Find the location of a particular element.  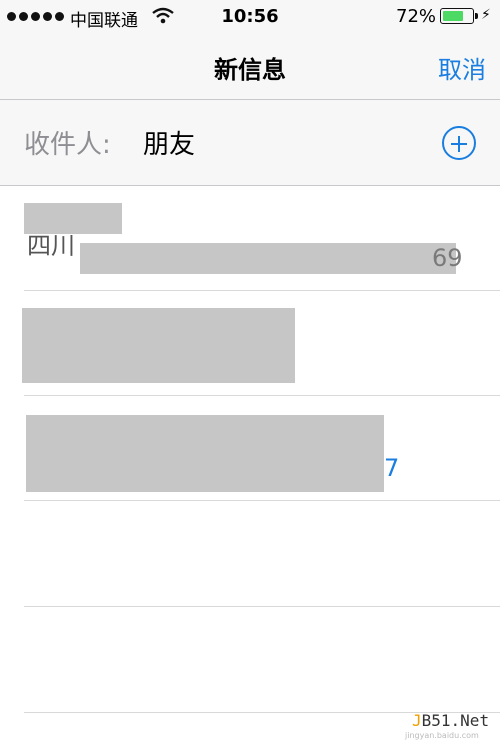

recipient-field: 收件人: 朋友 is located at coordinates (250, 143).